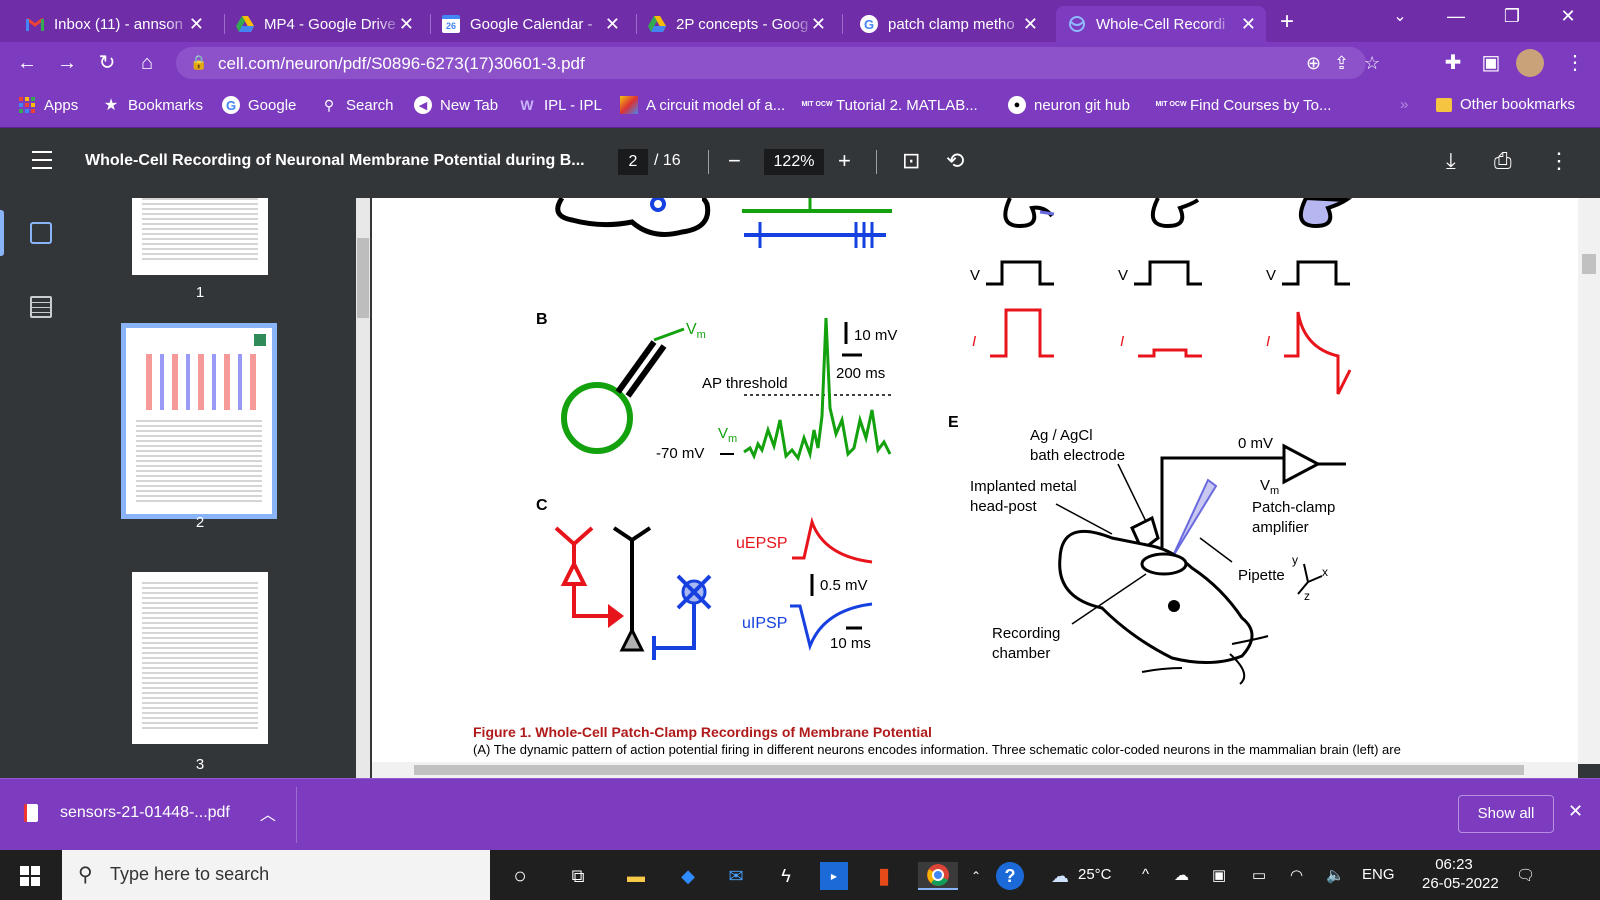  Describe the element at coordinates (1161, 24) in the screenshot. I see `tab-whole-cell-active: Whole-Cell Recordi ✕` at that location.